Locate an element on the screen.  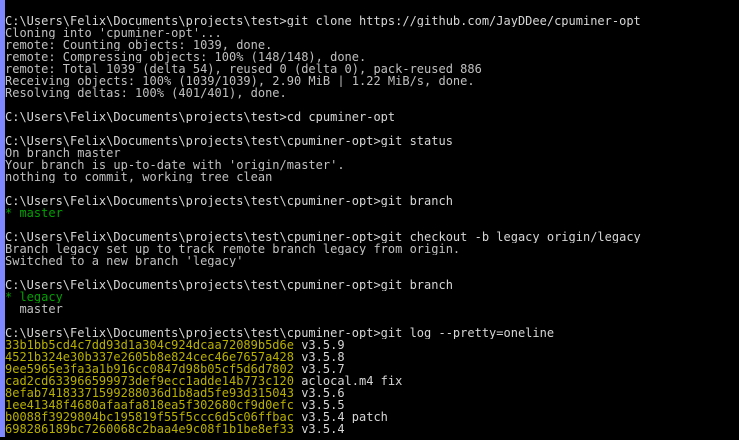
output-line: On branch master is located at coordinates (63, 153).